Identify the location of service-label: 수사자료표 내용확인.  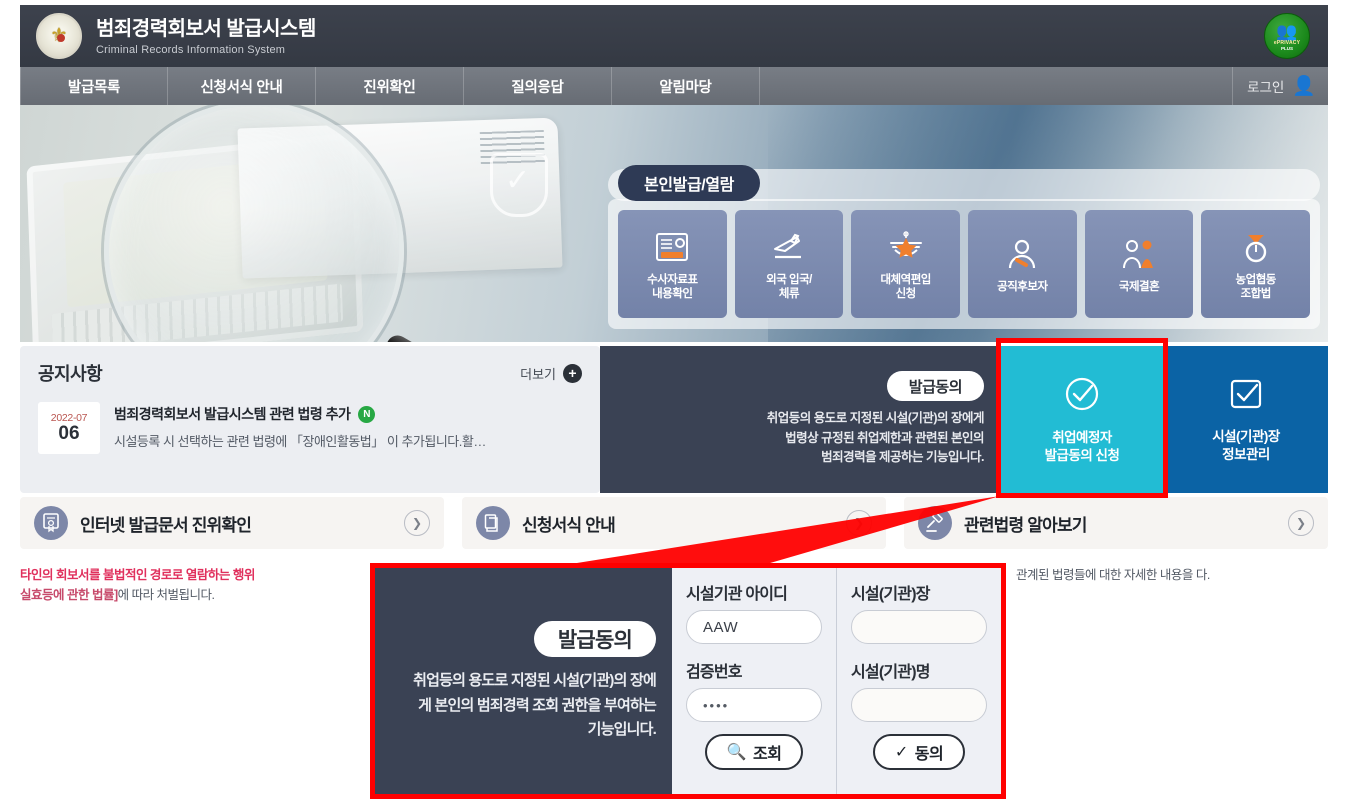
(672, 286).